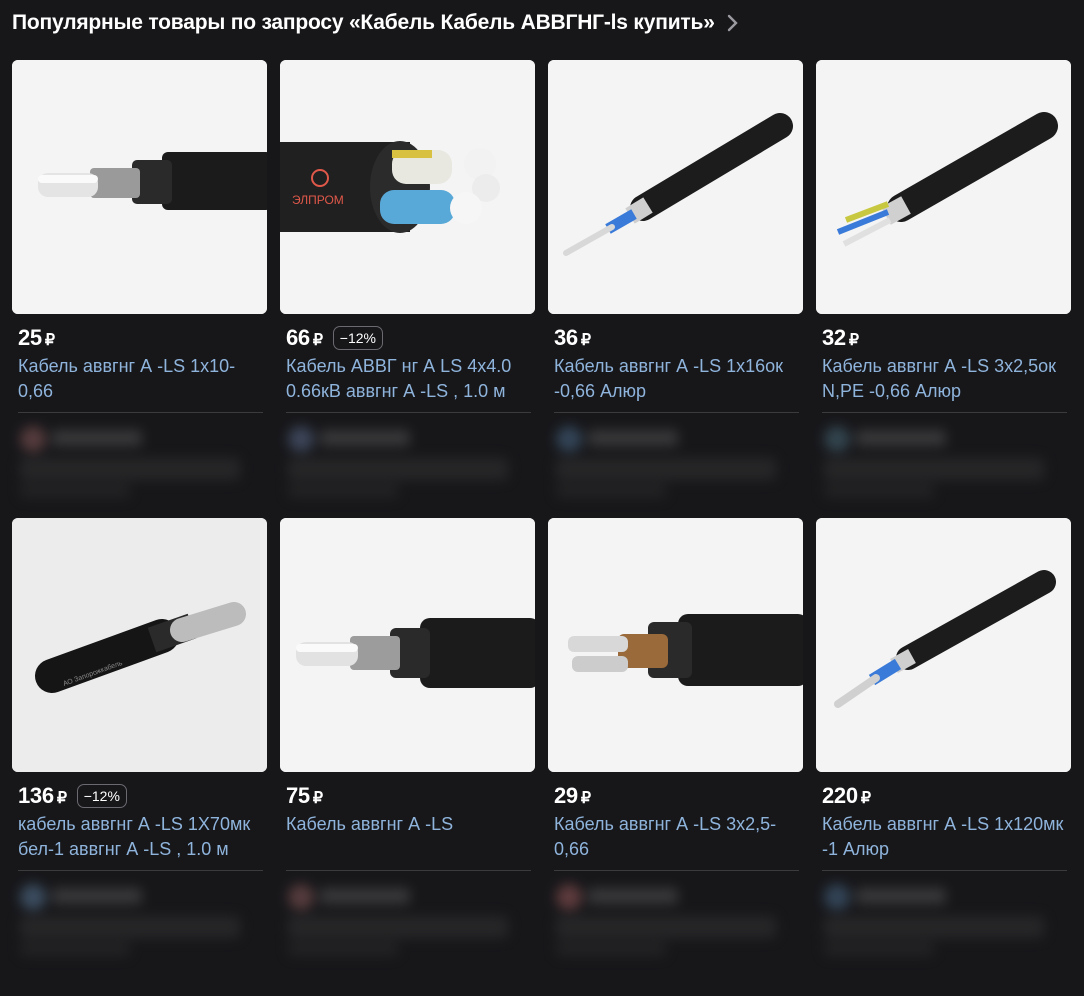  What do you see at coordinates (840, 337) in the screenshot?
I see `product-price: 32 ₽` at bounding box center [840, 337].